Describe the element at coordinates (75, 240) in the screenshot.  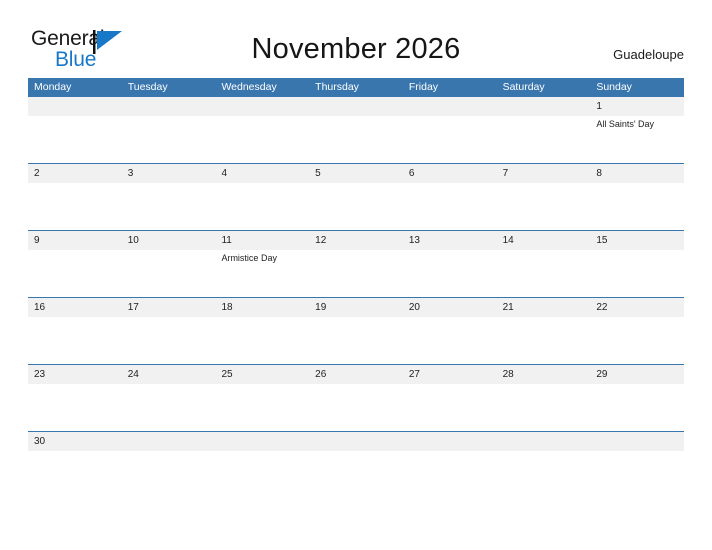
I see `day-number: 9` at that location.